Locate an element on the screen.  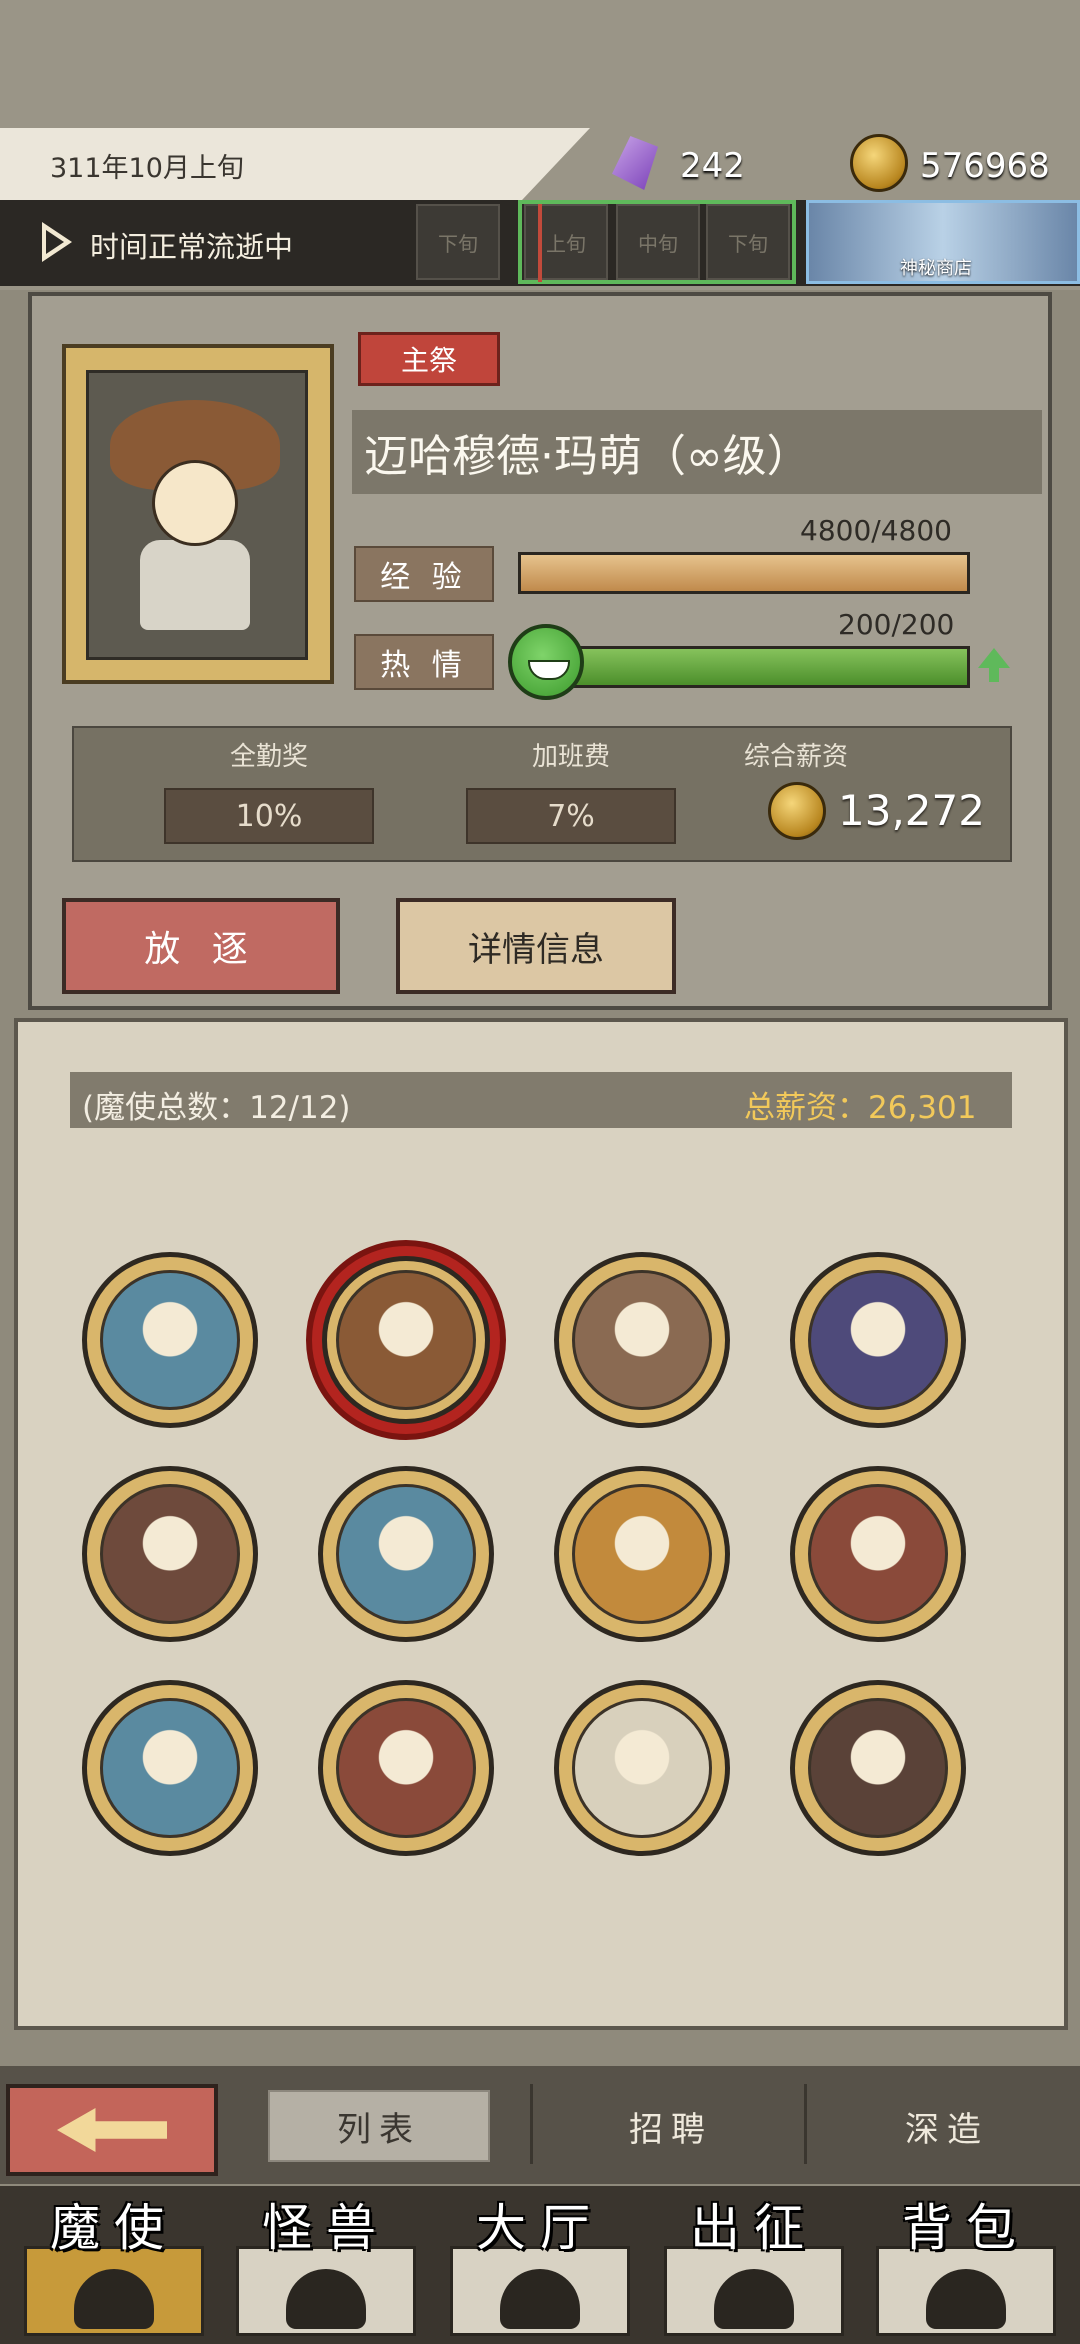
nav-demons-label: 魔使 is located at coordinates (114, 2228).